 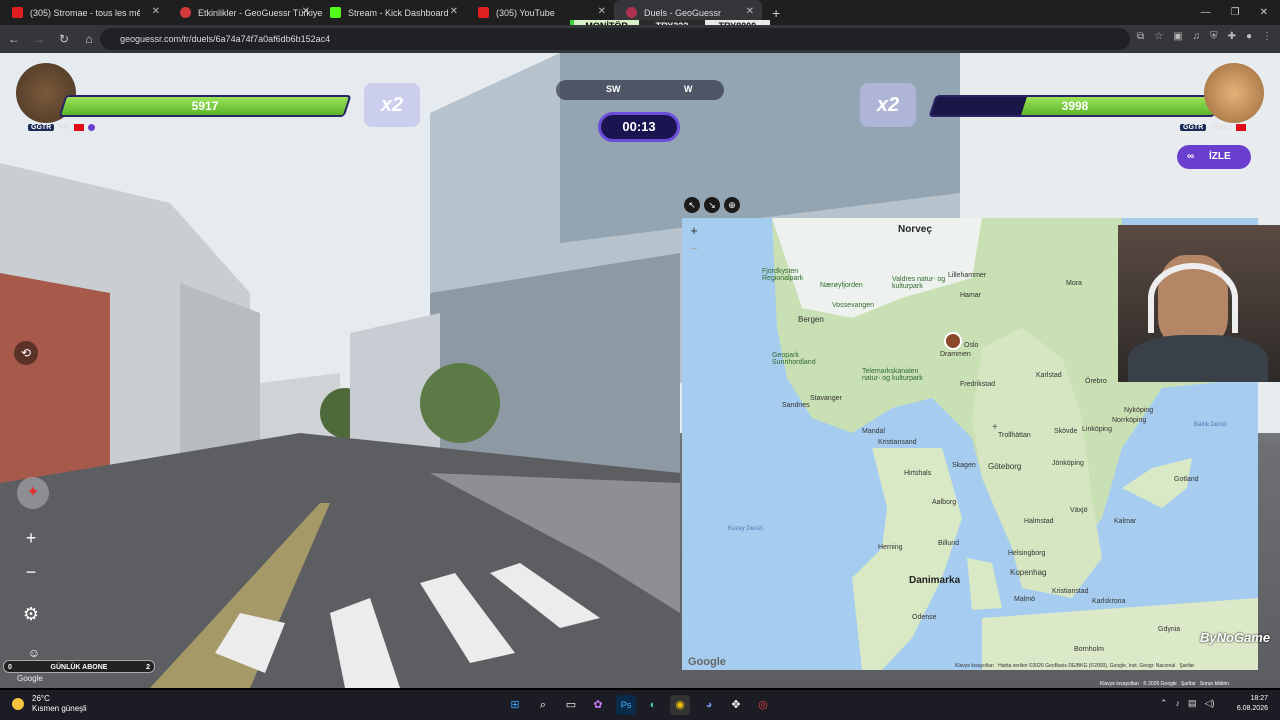 What do you see at coordinates (34, 653) in the screenshot?
I see `emote-button: ☺` at bounding box center [34, 653].